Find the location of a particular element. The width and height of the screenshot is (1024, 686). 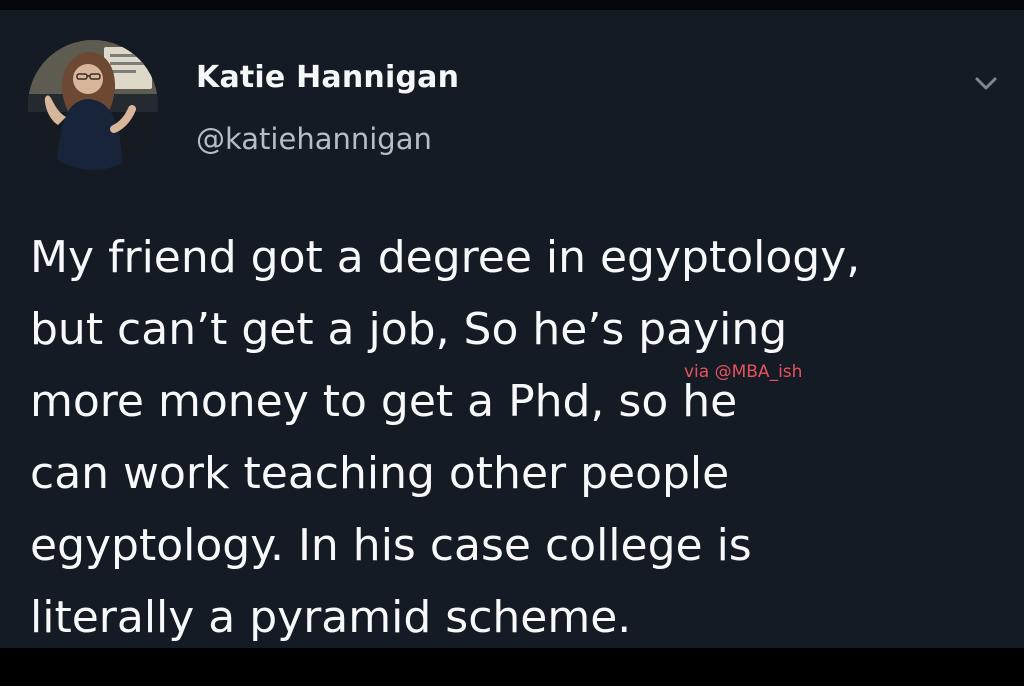

tweet-text-line: but can’t get a job, So he’s paying is located at coordinates (409, 329).